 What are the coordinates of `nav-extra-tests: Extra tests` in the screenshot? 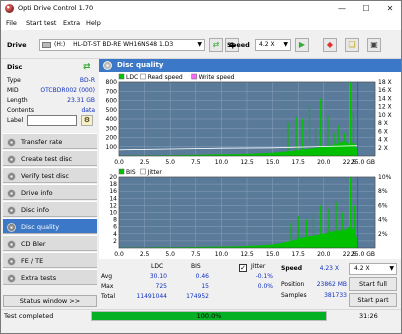 It's located at (50, 277).